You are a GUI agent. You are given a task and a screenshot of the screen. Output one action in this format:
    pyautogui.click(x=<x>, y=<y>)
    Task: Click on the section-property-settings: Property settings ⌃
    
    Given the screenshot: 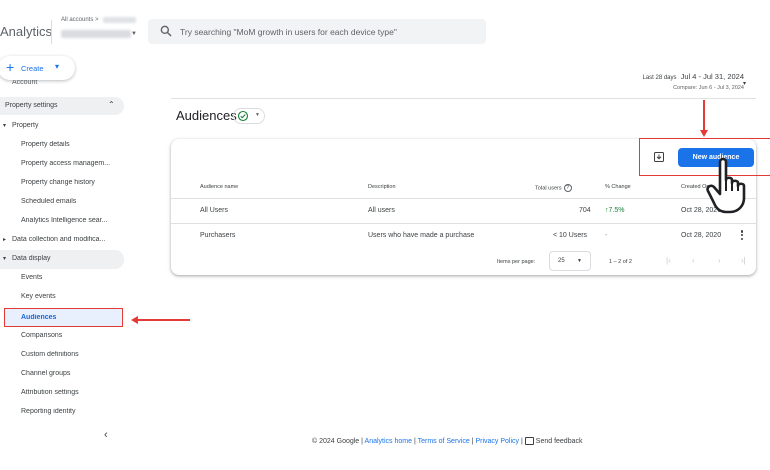 What is the action you would take?
    pyautogui.click(x=62, y=106)
    